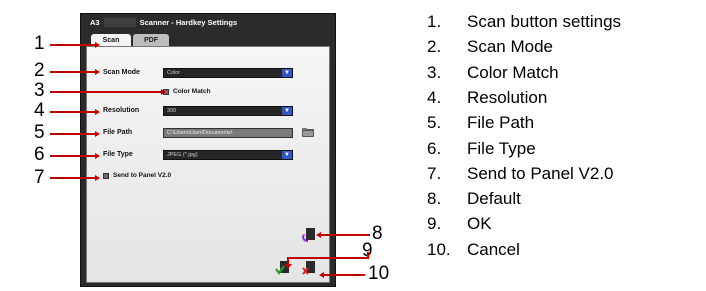 This screenshot has width=706, height=291. Describe the element at coordinates (379, 273) in the screenshot. I see `callout-10: 10` at that location.